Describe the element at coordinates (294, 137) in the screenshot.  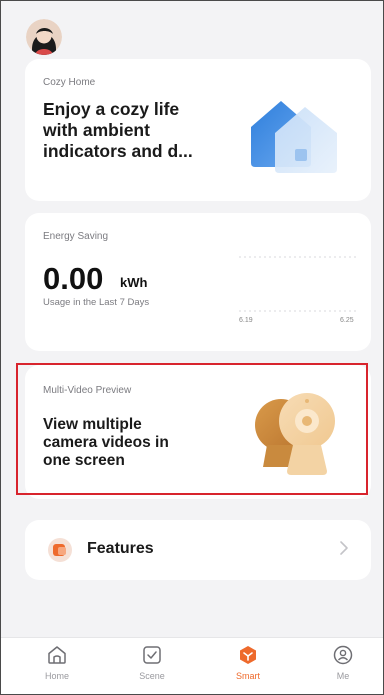
I see `house-icon` at that location.